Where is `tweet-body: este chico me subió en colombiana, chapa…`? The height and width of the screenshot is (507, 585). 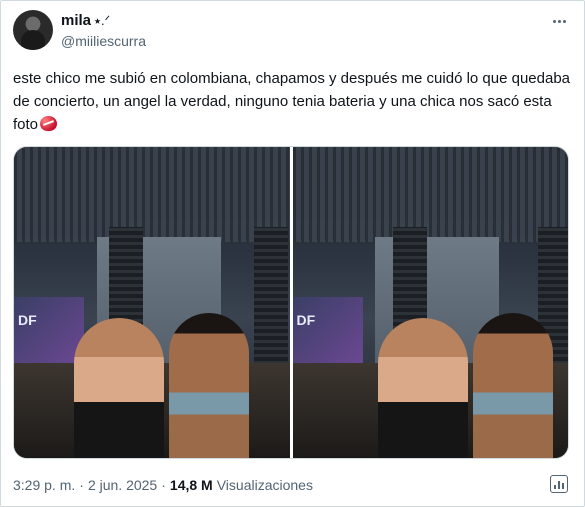 tweet-body: este chico me subió en colombiana, chapa… is located at coordinates (292, 101).